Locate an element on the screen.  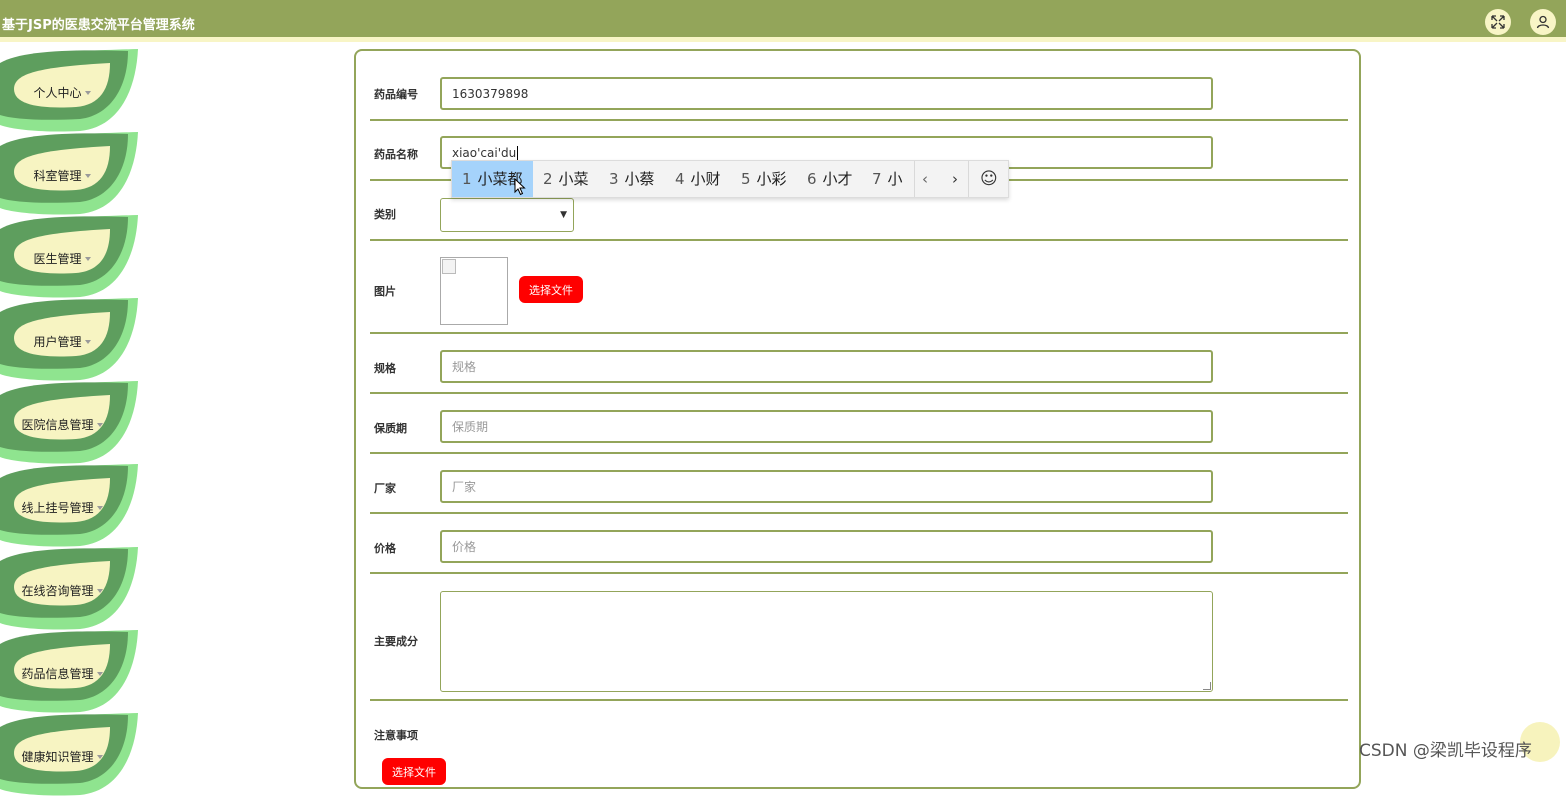
broken-image-icon is located at coordinates (449, 266).